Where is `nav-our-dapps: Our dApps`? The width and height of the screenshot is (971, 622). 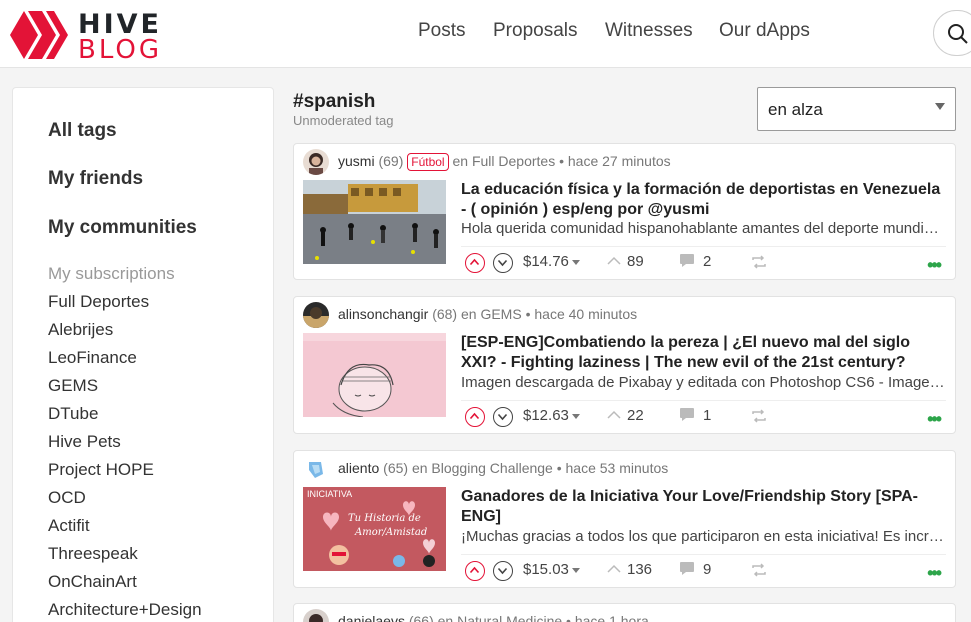 nav-our-dapps: Our dApps is located at coordinates (764, 31).